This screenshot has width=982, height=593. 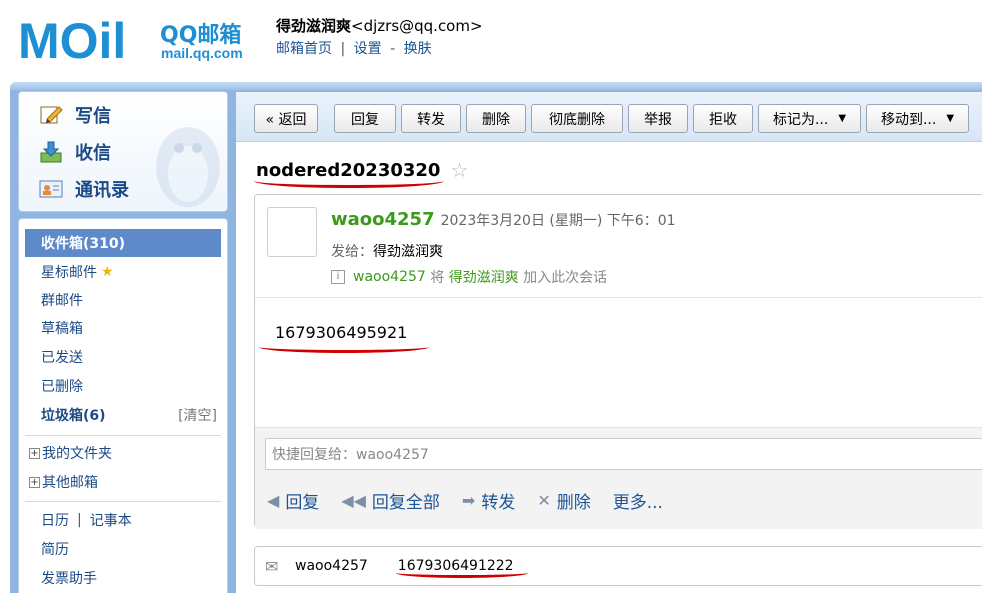 I want to click on drafts-label: 草稿箱, so click(x=62, y=329).